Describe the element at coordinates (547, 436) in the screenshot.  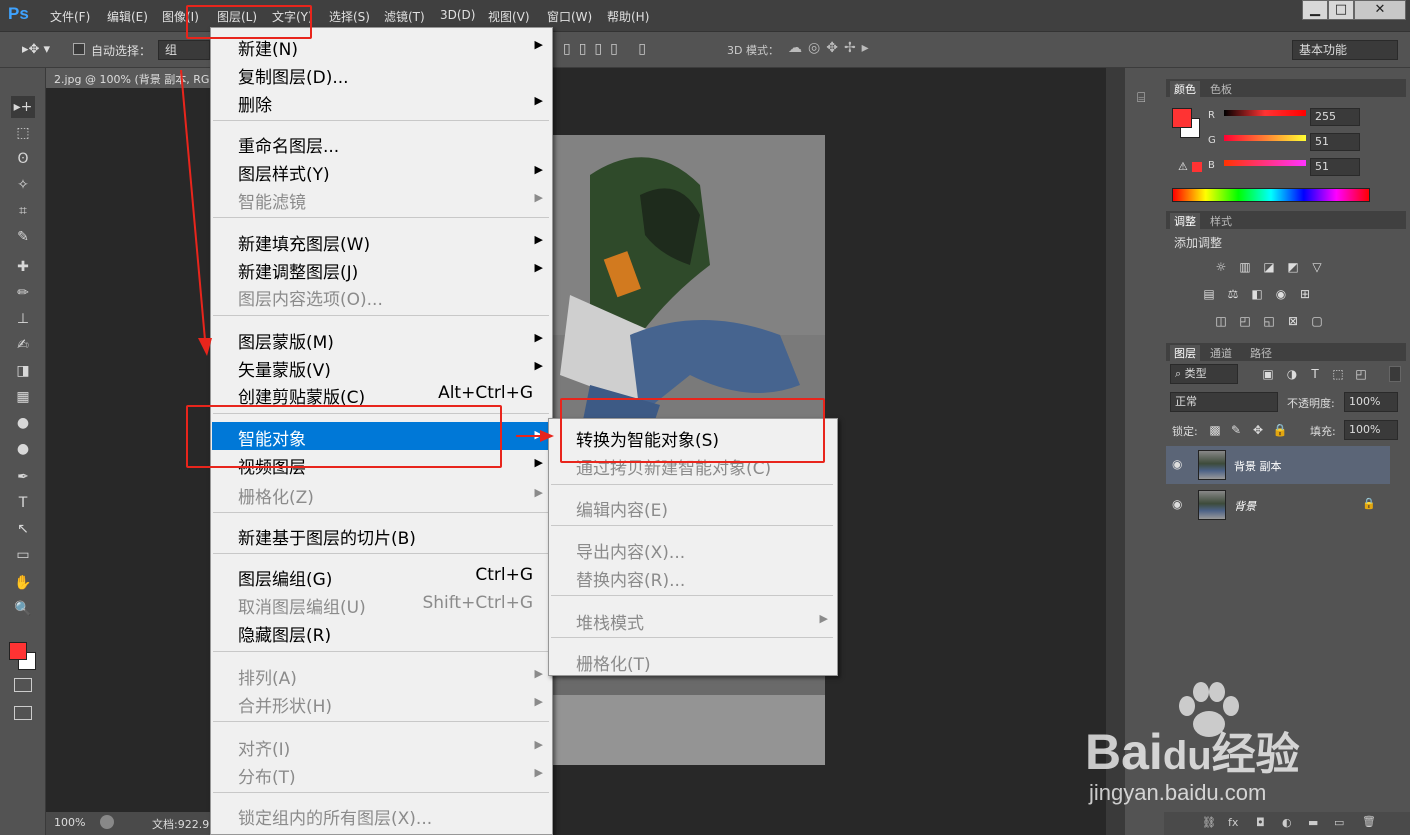
I see `annotation-arrowhead-right` at that location.